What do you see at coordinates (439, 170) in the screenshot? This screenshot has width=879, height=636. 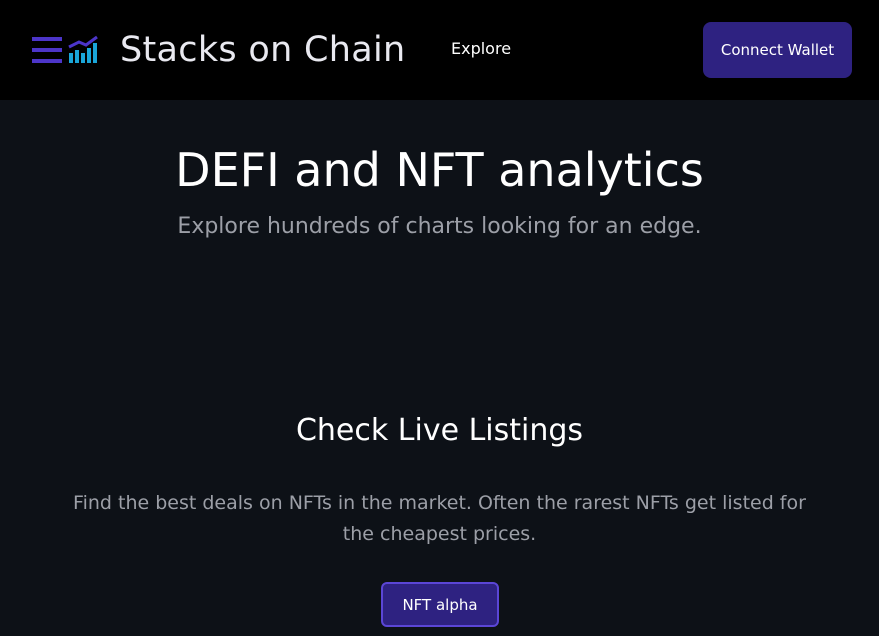 I see `hero-title: DEFI and NFT analytics` at bounding box center [439, 170].